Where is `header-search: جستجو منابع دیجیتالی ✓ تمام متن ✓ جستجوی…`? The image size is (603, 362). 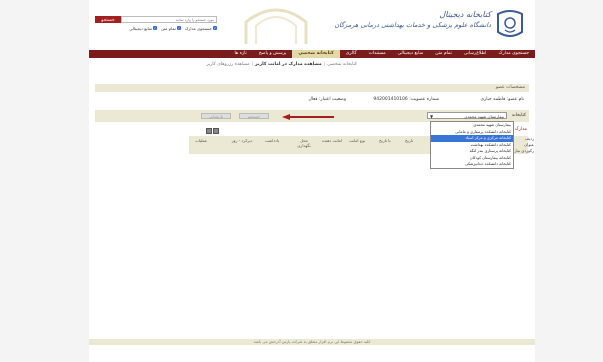
header-search: جستجو منابع دیجیتالی ✓ تمام متن ✓ جستجوی… is located at coordinates (185, 28).